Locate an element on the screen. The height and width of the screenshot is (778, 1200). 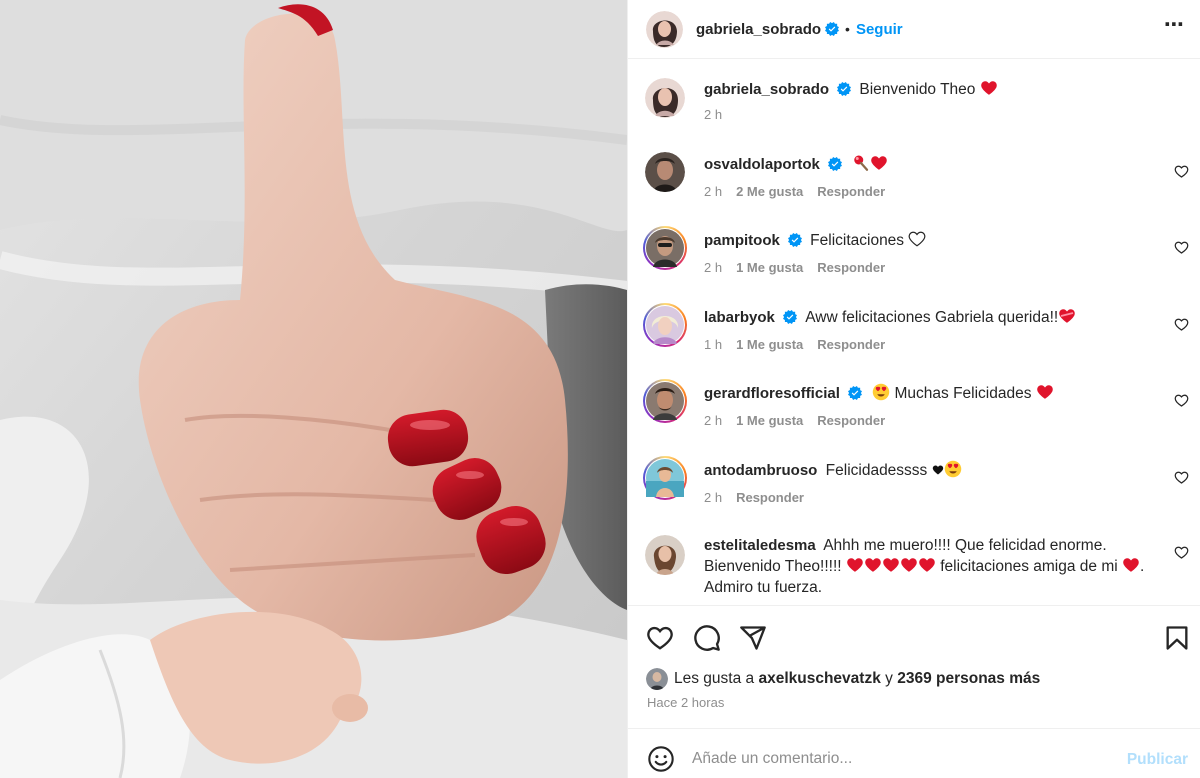
comment-body: Aww felicitaciones Gabriela querida!! is located at coordinates (932, 317).